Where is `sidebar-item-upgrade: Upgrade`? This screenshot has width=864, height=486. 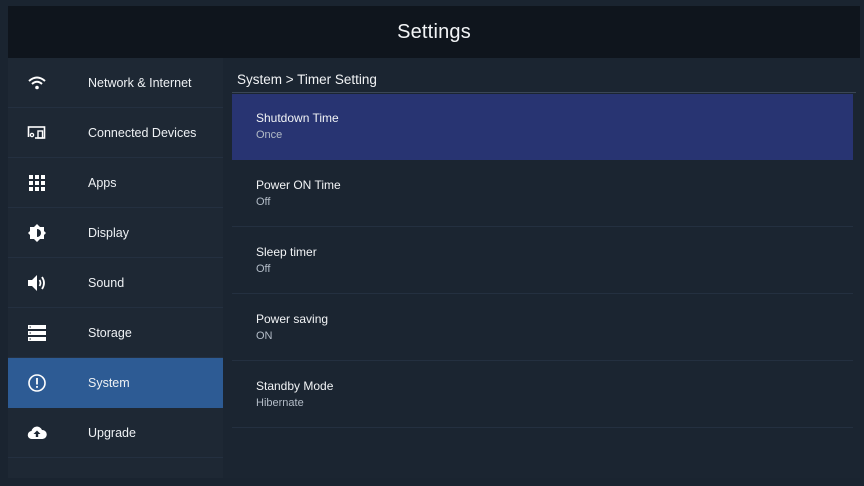 sidebar-item-upgrade: Upgrade is located at coordinates (115, 433).